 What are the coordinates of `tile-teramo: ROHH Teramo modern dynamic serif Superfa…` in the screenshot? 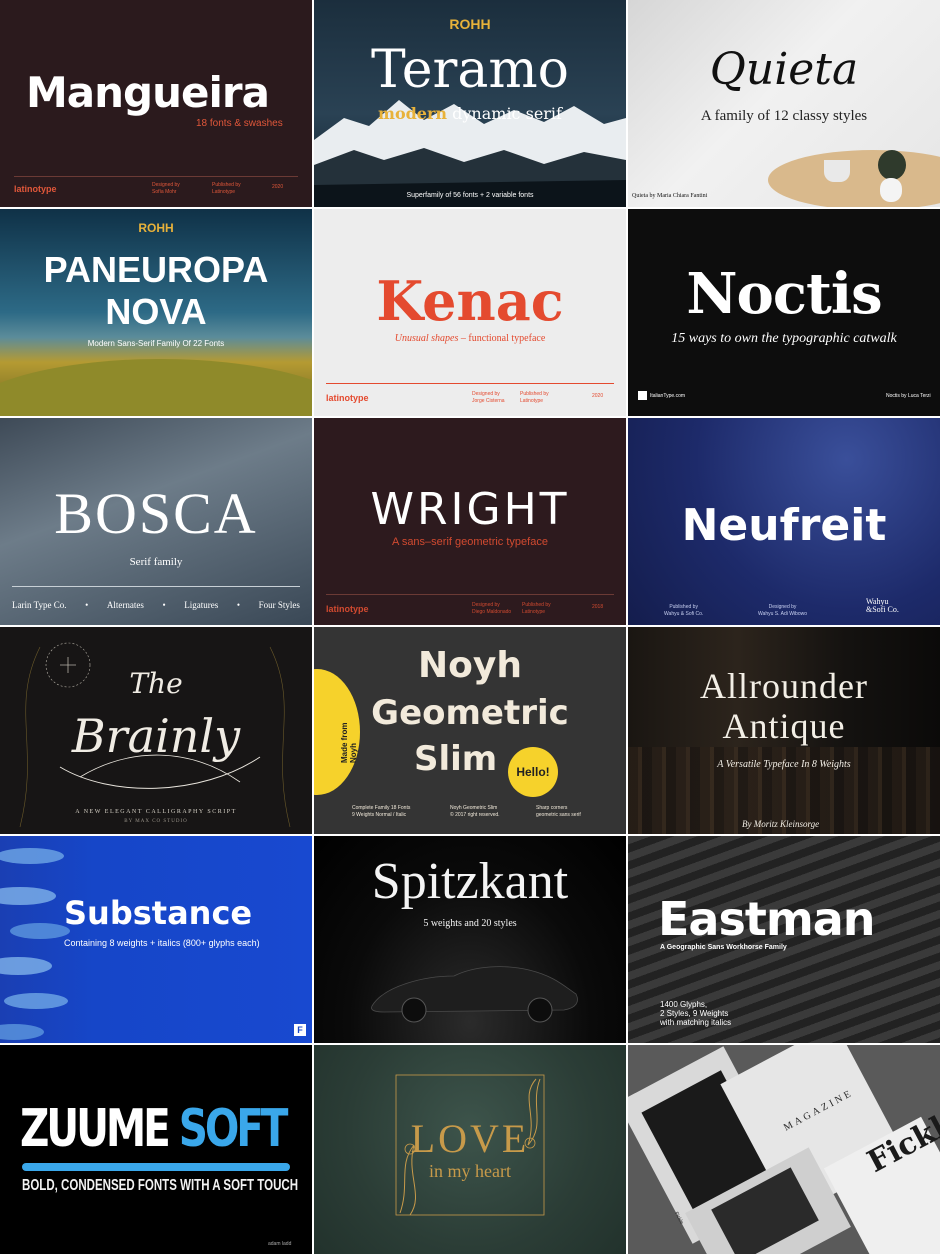 It's located at (470, 103).